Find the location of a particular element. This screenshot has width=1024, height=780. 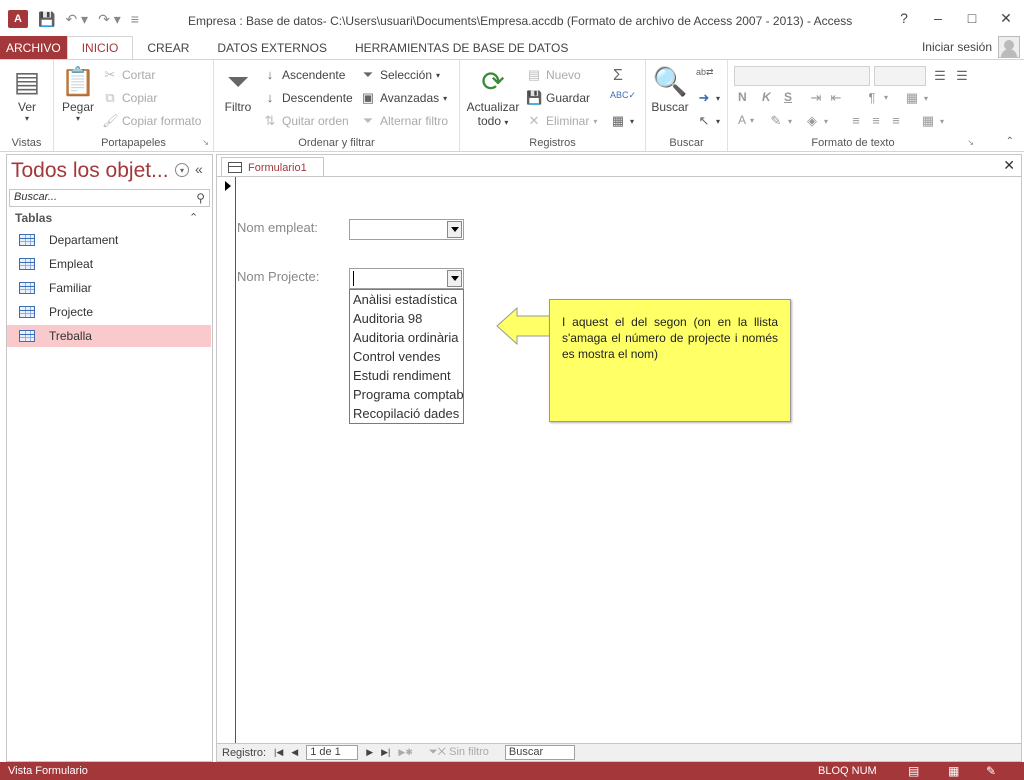

selection-button: ⏷ Selección ▾ is located at coordinates (400, 75).